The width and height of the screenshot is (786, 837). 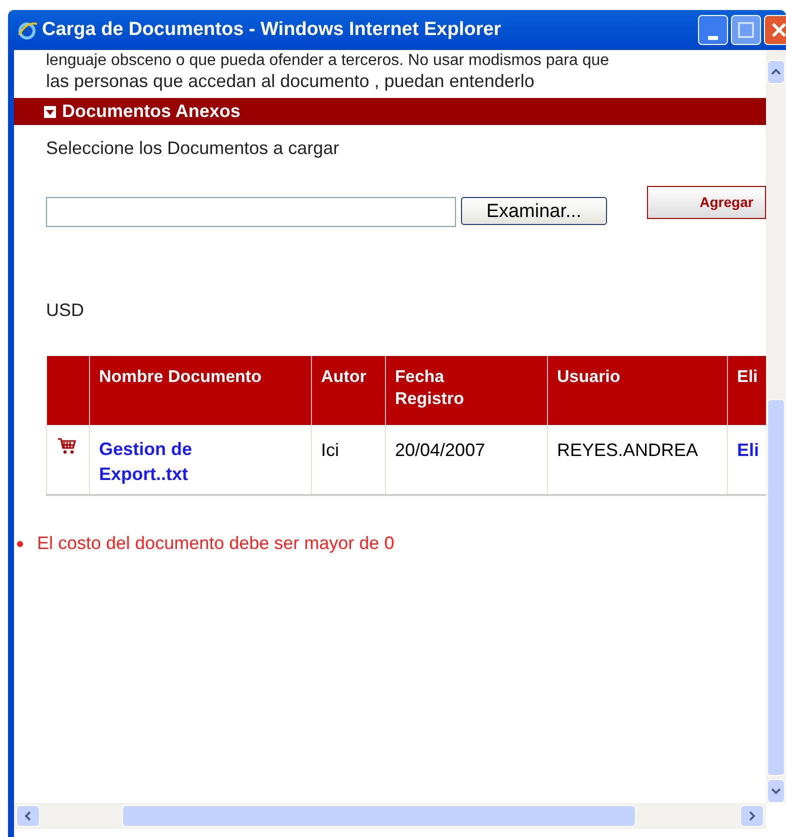 What do you see at coordinates (706, 202) in the screenshot?
I see `add-button: Agregar` at bounding box center [706, 202].